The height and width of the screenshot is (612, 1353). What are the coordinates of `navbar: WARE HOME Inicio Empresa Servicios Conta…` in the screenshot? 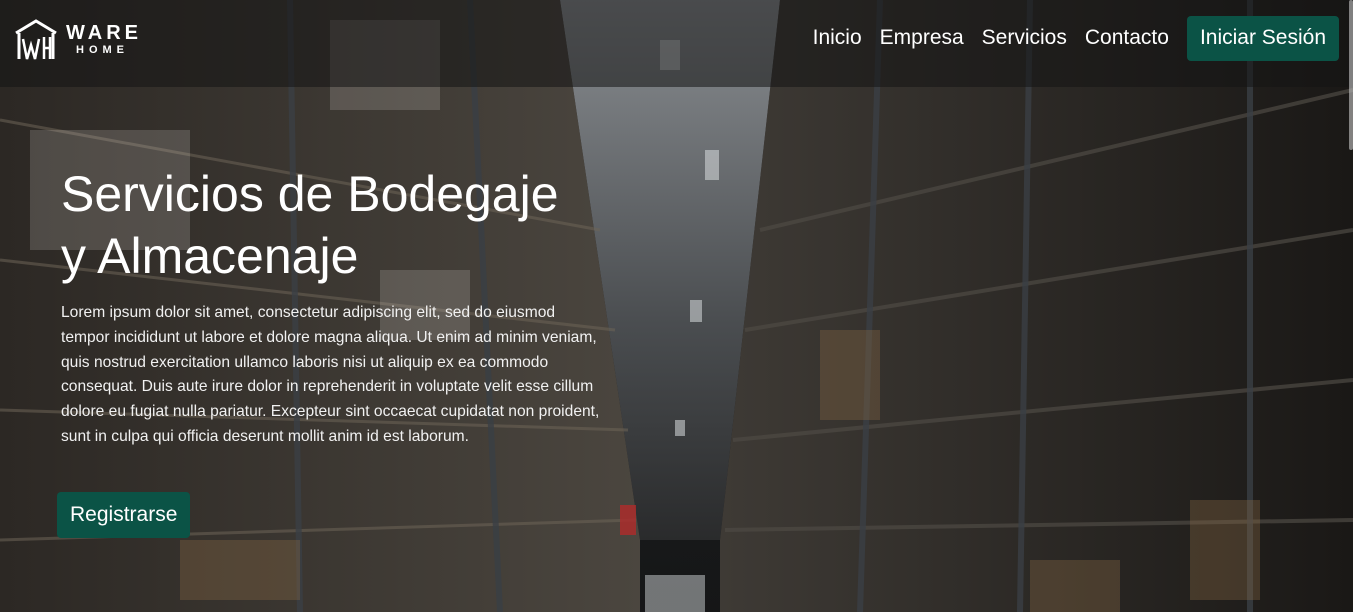 It's located at (676, 43).